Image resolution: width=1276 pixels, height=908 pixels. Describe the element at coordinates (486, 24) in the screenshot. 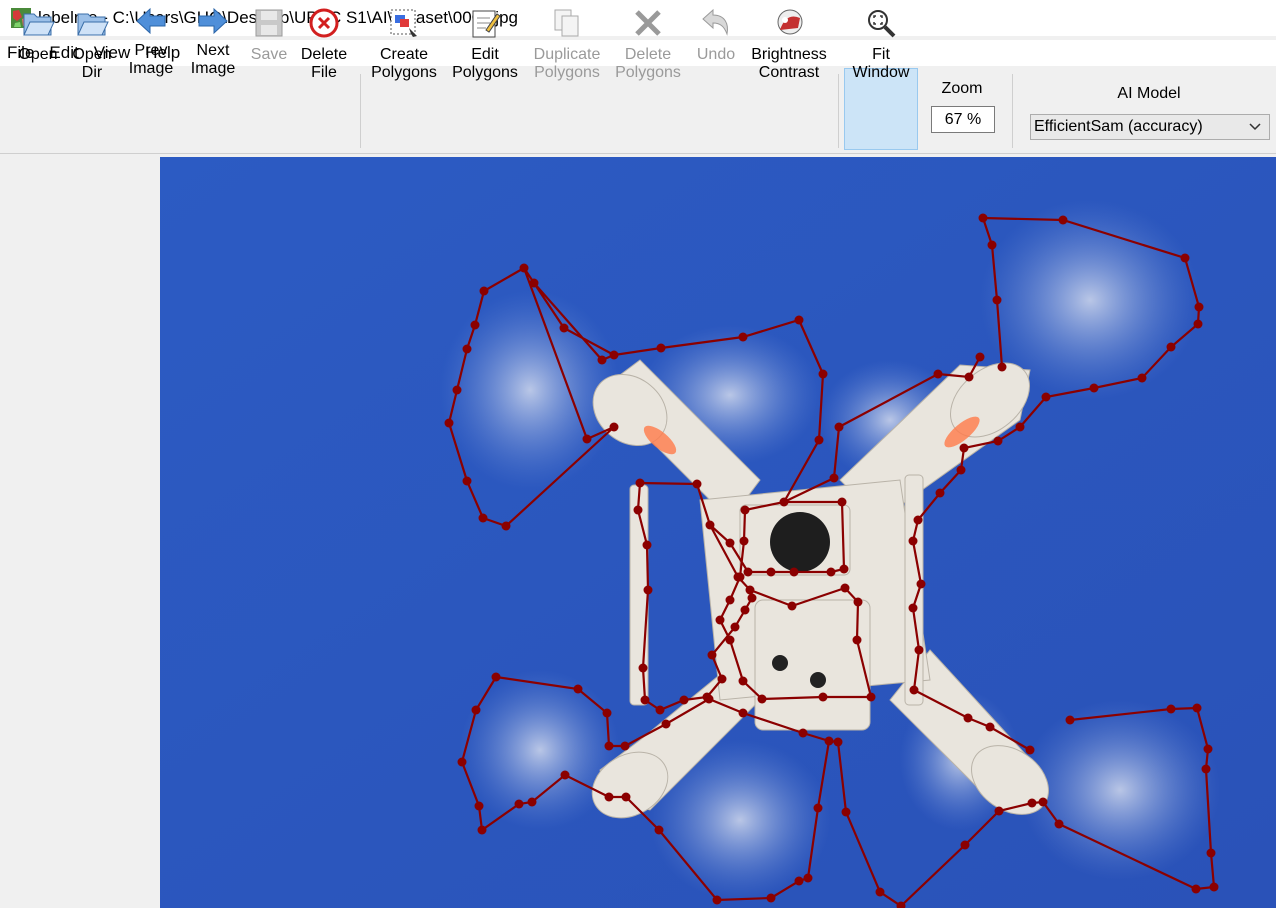

I see `edit-pencil-icon` at that location.